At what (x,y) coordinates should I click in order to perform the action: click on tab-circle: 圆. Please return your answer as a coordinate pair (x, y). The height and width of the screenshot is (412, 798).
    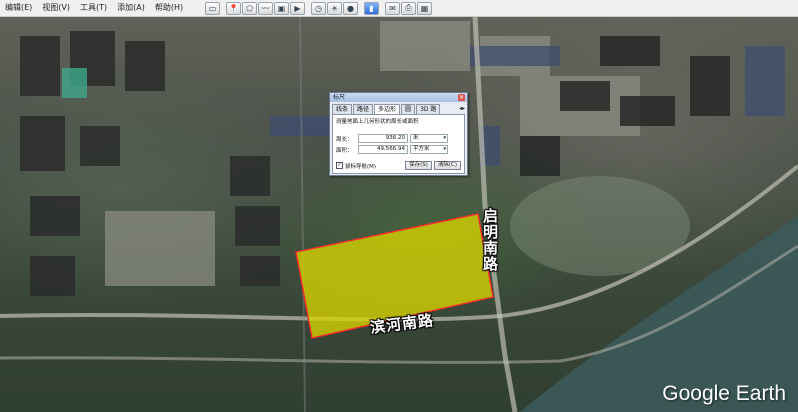
    Looking at the image, I should click on (408, 109).